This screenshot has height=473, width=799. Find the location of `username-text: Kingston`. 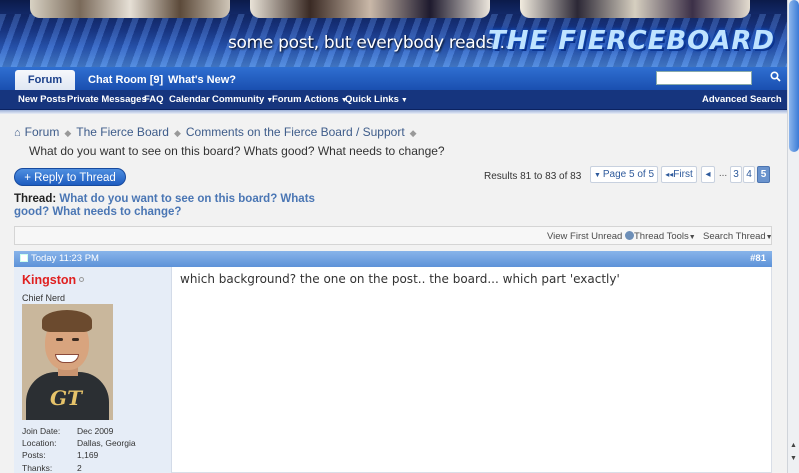

username-text: Kingston is located at coordinates (49, 280).